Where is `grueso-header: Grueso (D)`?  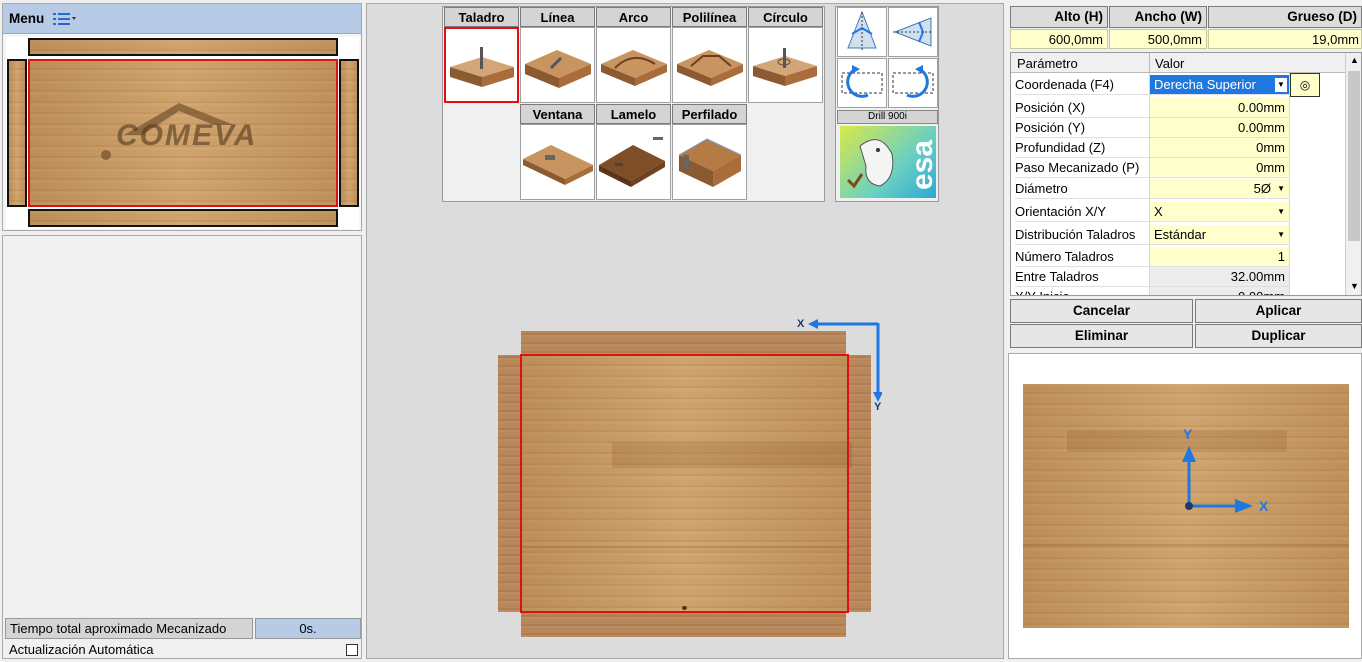
grueso-header: Grueso (D) is located at coordinates (1285, 17).